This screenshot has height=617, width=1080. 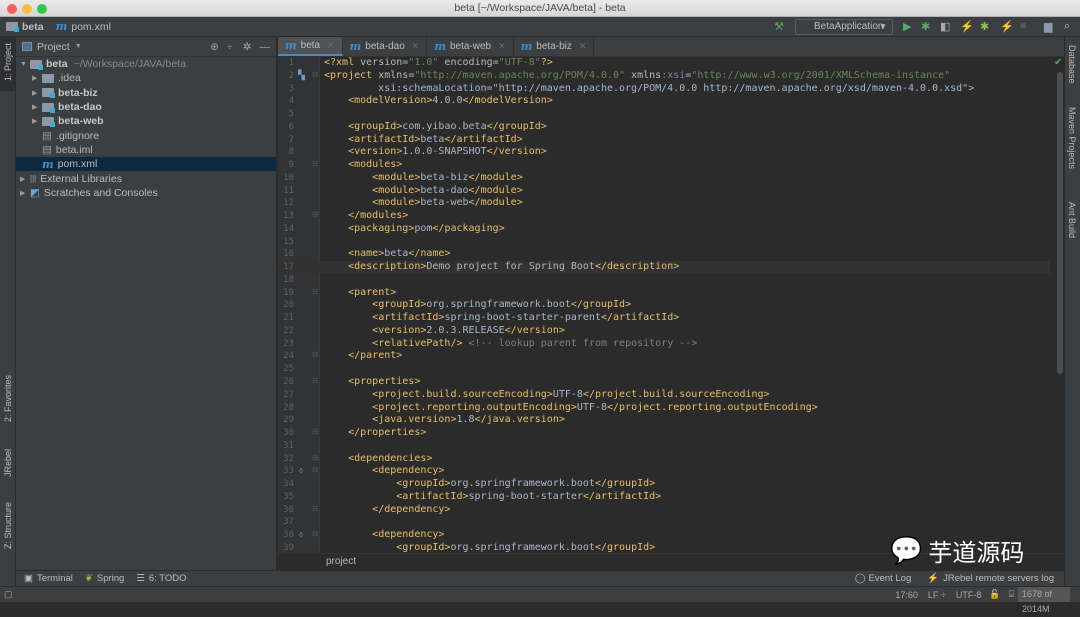 What do you see at coordinates (664, 420) in the screenshot?
I see `code-line: 29 <java.version>1.8</java.version>` at bounding box center [664, 420].